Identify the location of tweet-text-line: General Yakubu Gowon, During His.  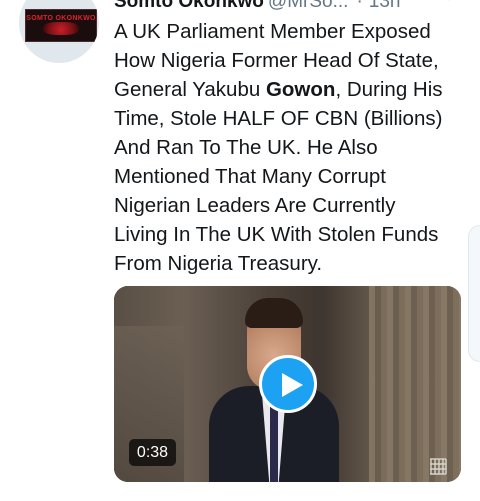
(294, 89).